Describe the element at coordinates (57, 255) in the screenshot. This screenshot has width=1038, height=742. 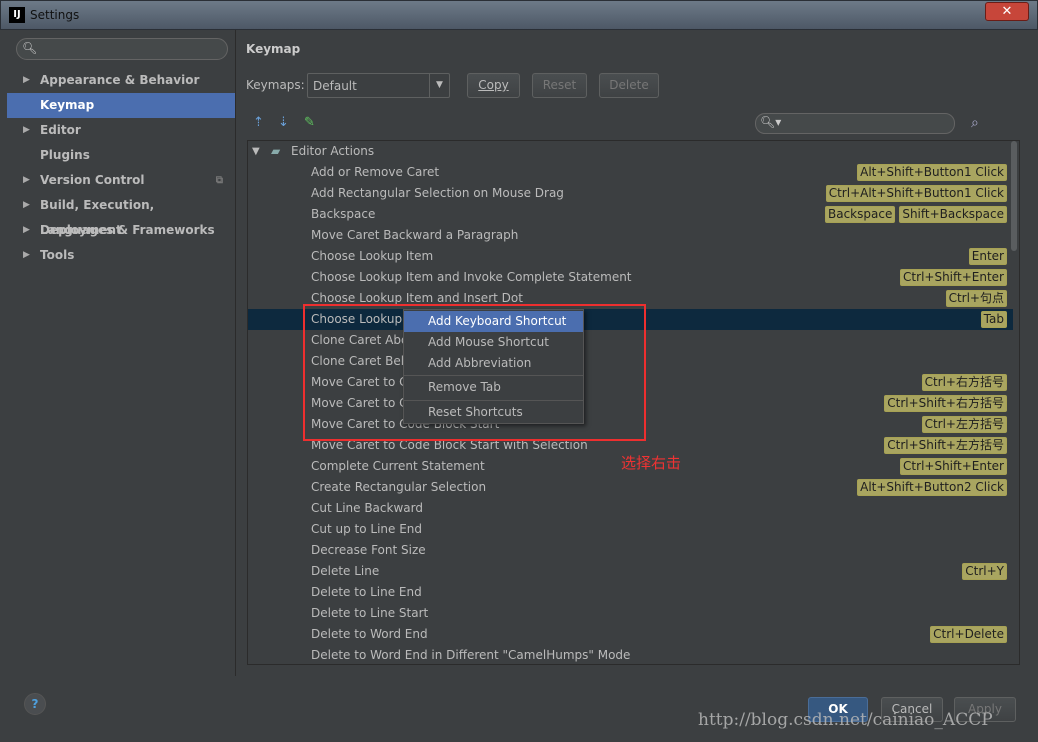
I see `sidebar-item-label: Tools` at that location.